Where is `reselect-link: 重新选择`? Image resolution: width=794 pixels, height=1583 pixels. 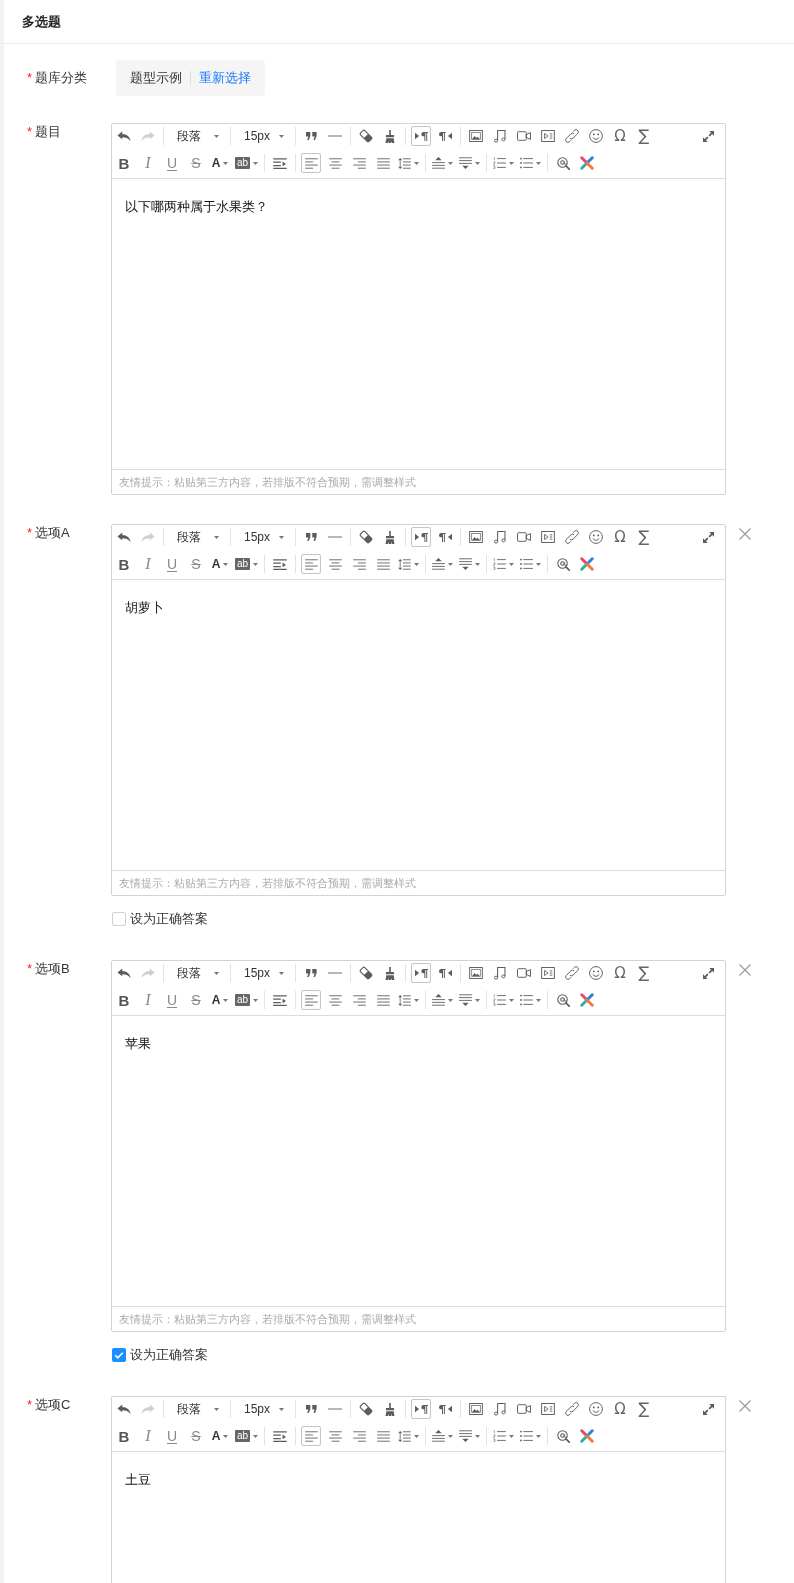 reselect-link: 重新选择 is located at coordinates (225, 78).